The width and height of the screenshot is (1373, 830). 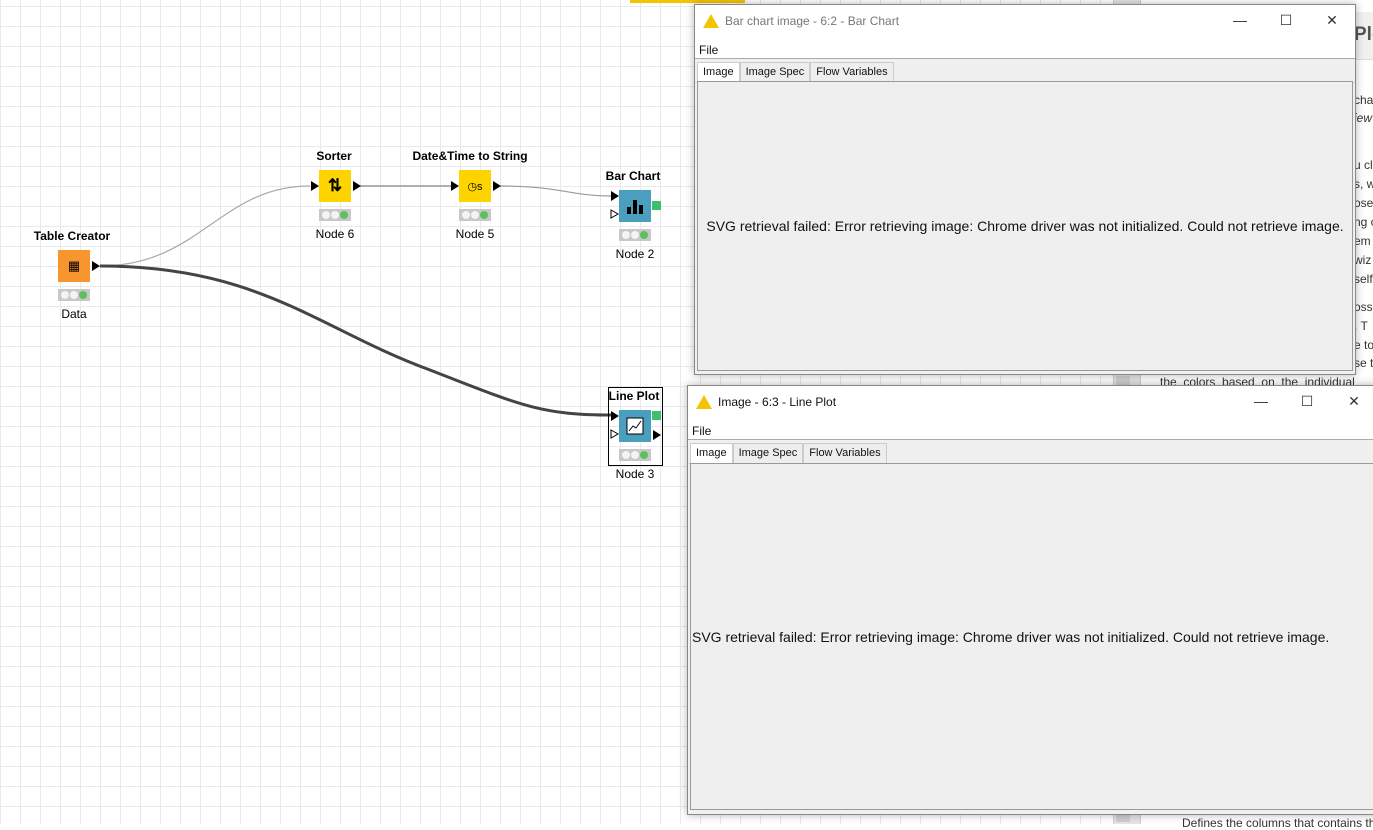 What do you see at coordinates (1363, 307) in the screenshot?
I see `description-fragment: oss` at bounding box center [1363, 307].